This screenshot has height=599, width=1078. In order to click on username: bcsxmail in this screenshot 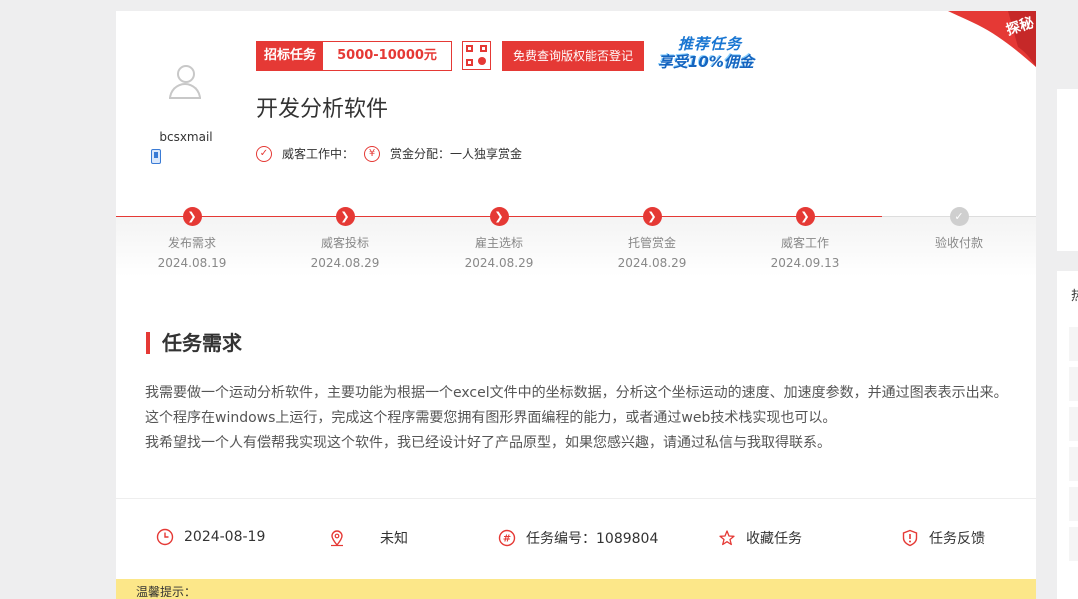, I will do `click(186, 137)`.